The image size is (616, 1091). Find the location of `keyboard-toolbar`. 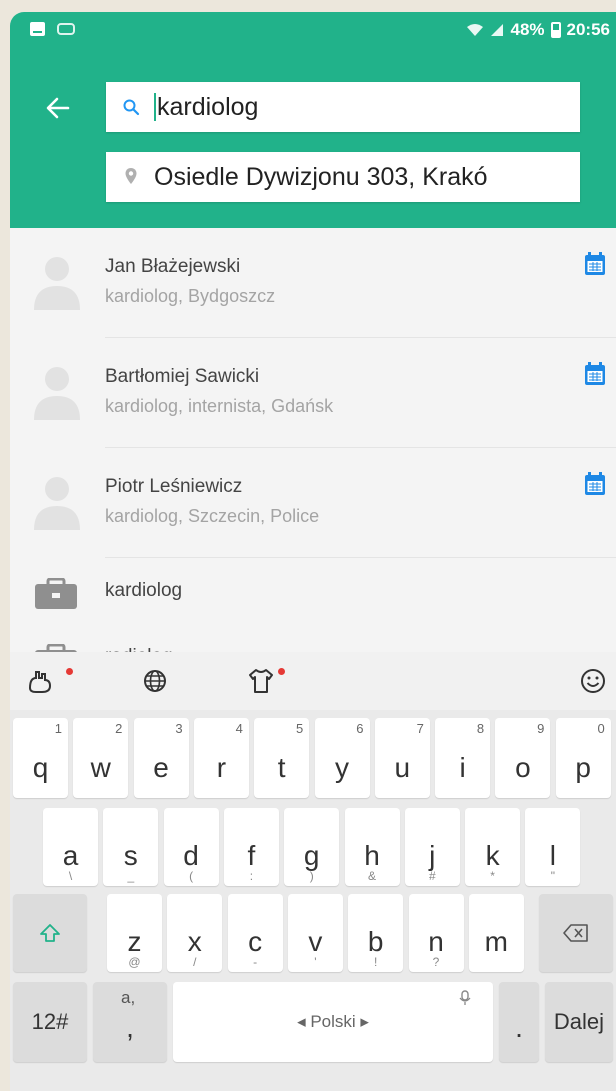

keyboard-toolbar is located at coordinates (313, 681).